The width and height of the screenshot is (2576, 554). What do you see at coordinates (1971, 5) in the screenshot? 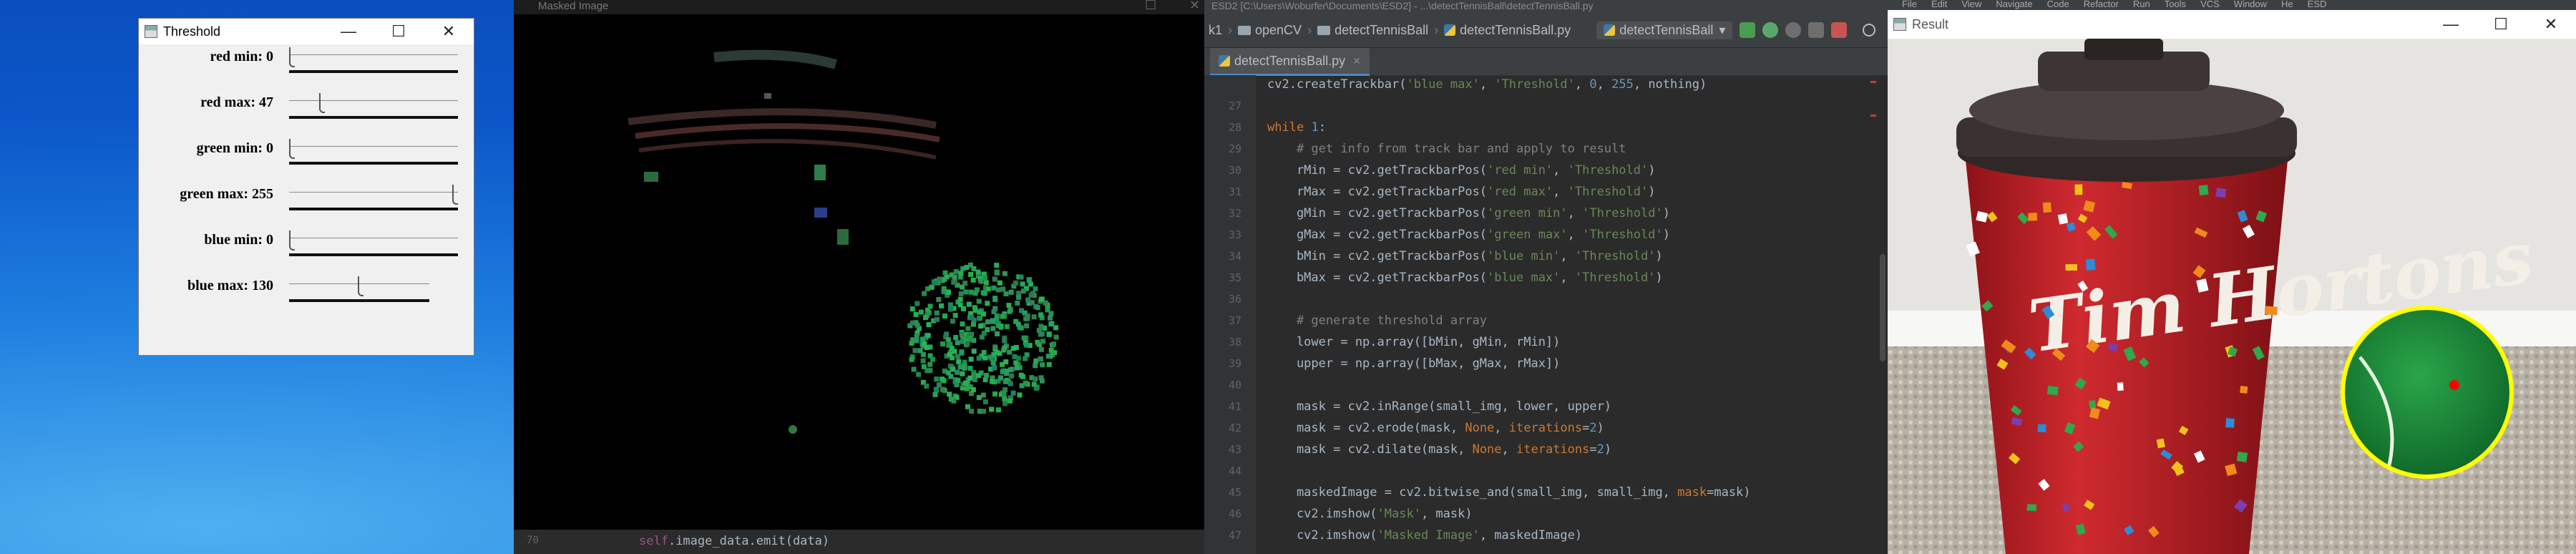
I see `menu-item: View` at bounding box center [1971, 5].